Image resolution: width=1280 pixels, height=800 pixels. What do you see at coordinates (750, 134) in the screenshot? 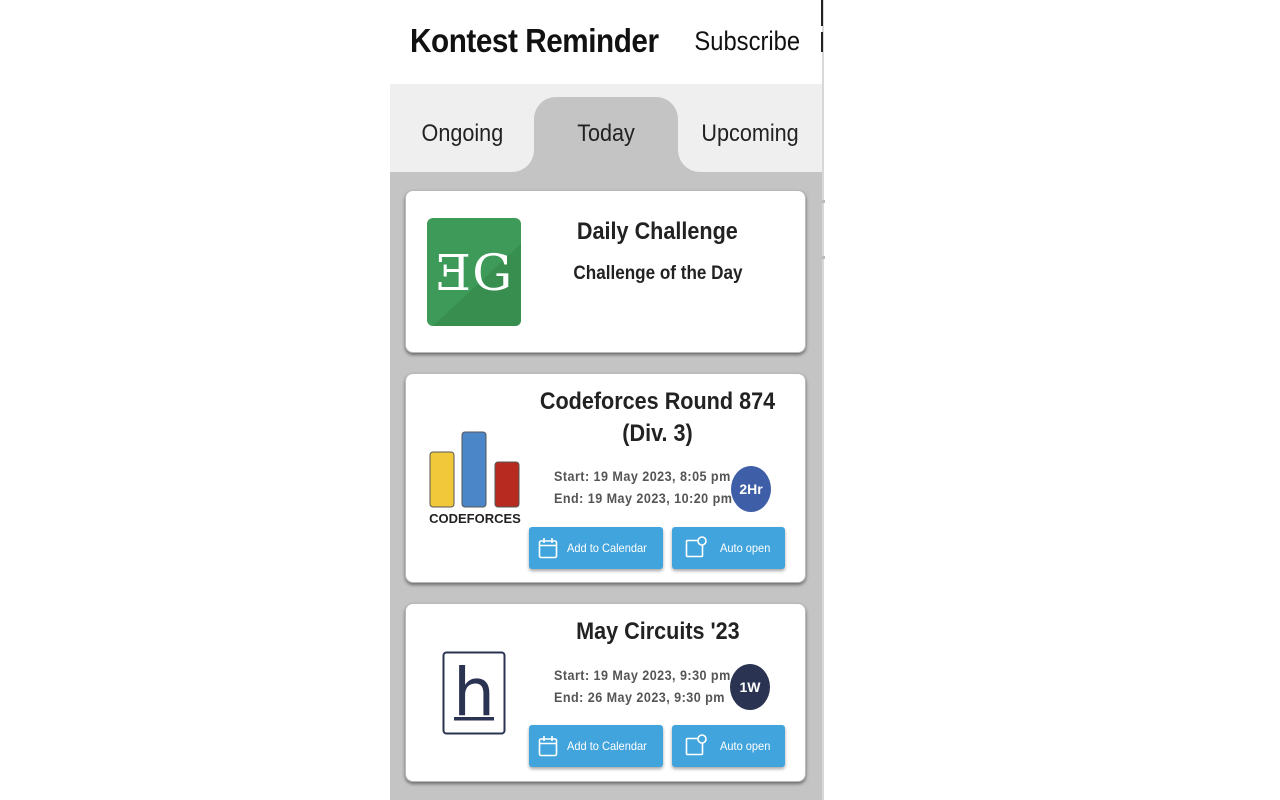
I see `tab-upcoming: Upcoming` at bounding box center [750, 134].